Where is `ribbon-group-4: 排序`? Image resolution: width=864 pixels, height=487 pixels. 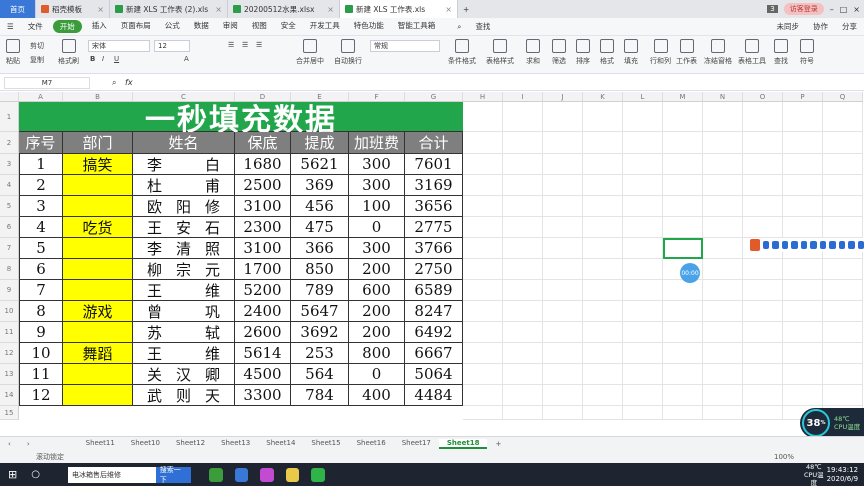
ribbon-group-4: 排序 is located at coordinates (583, 52).